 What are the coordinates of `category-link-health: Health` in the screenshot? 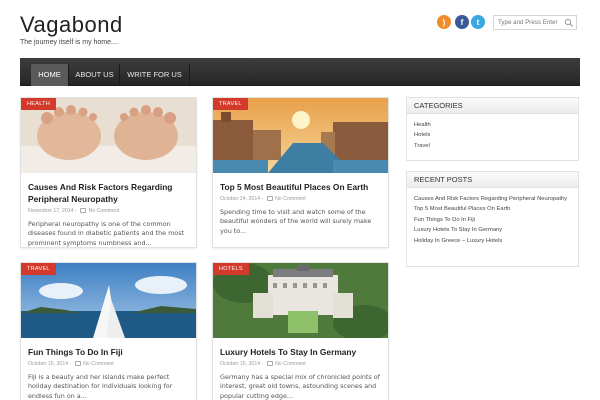 It's located at (492, 125).